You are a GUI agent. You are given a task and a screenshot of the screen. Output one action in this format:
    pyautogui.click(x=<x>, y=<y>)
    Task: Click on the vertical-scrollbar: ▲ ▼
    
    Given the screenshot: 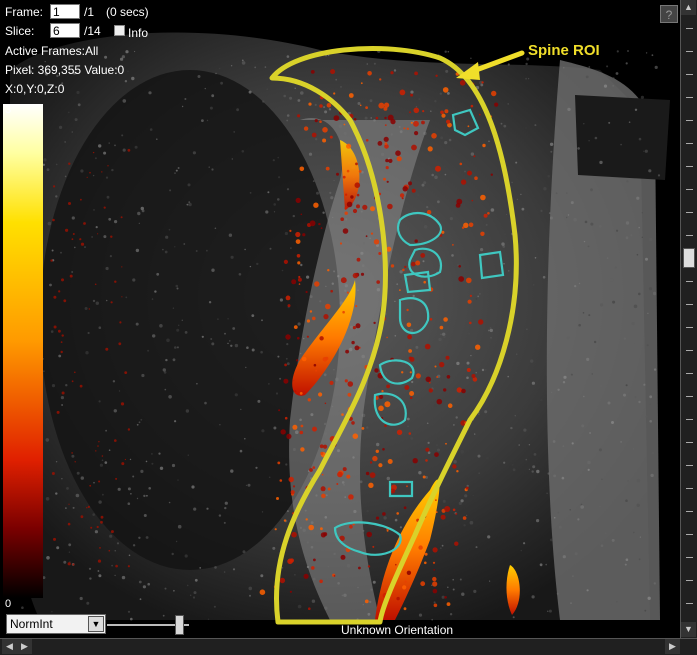 What is the action you would take?
    pyautogui.click(x=688, y=319)
    